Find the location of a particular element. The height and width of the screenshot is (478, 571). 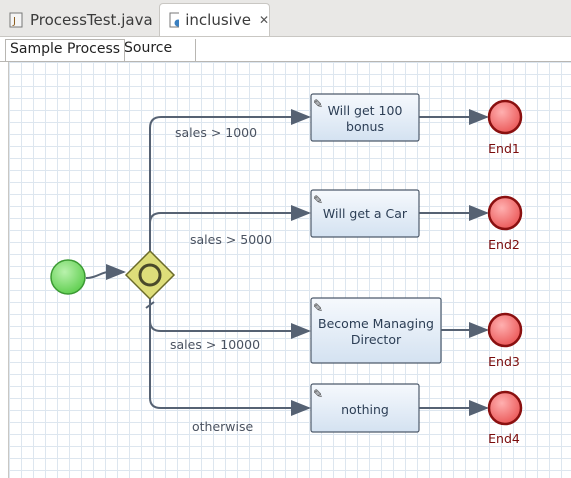

editor-tab-bar: J ProcessTest.java inclusive ✕ is located at coordinates (285, 18).